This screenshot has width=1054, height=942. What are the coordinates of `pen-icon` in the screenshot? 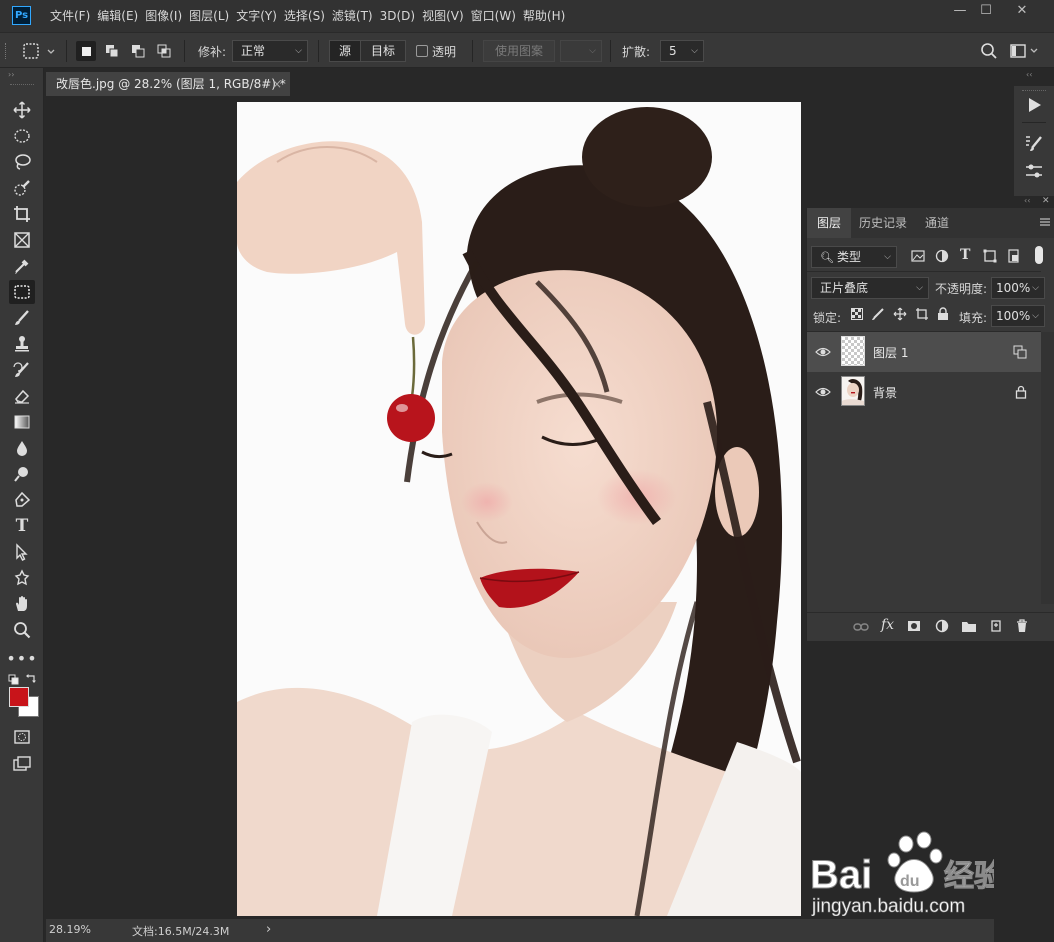 It's located at (22, 500).